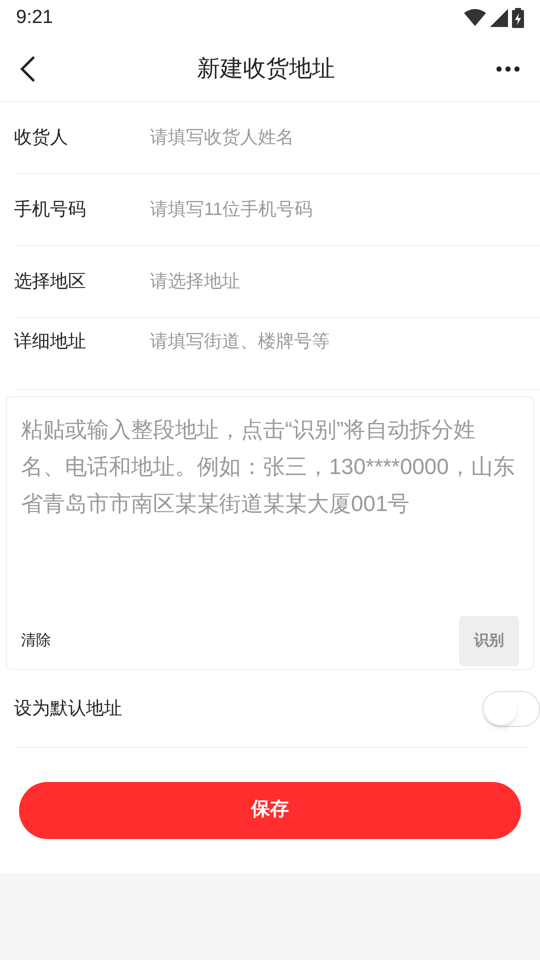 Image resolution: width=540 pixels, height=960 pixels. Describe the element at coordinates (345, 341) in the screenshot. I see `input-field: 请填写街道、楼牌号等` at that location.